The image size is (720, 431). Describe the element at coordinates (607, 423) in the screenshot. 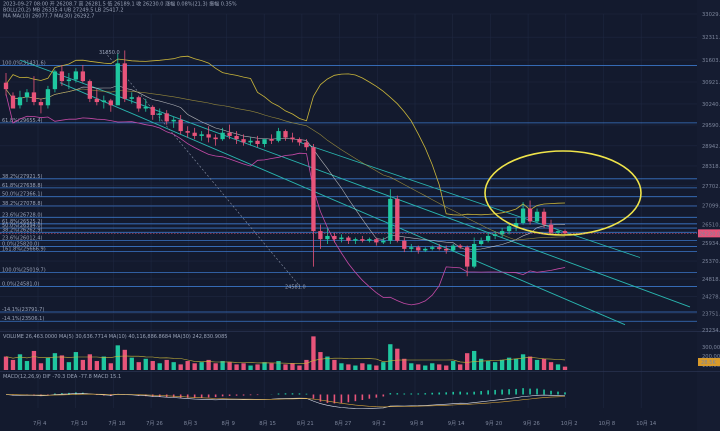

I see `time-axis-label: 10月 8` at that location.